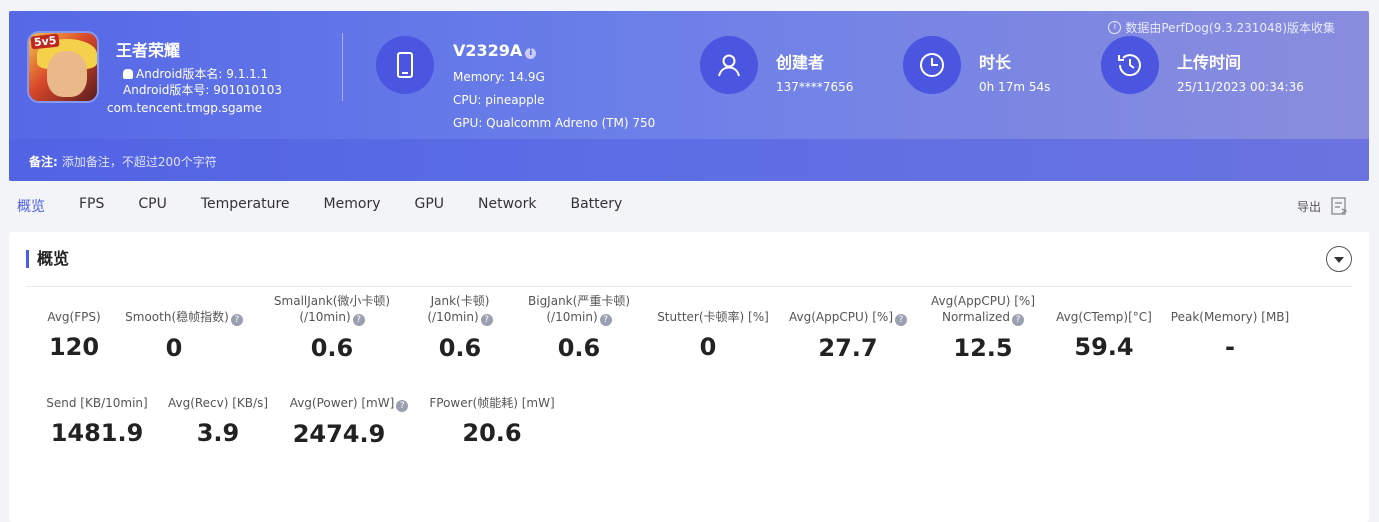  Describe the element at coordinates (932, 65) in the screenshot. I see `clock-icon` at that location.